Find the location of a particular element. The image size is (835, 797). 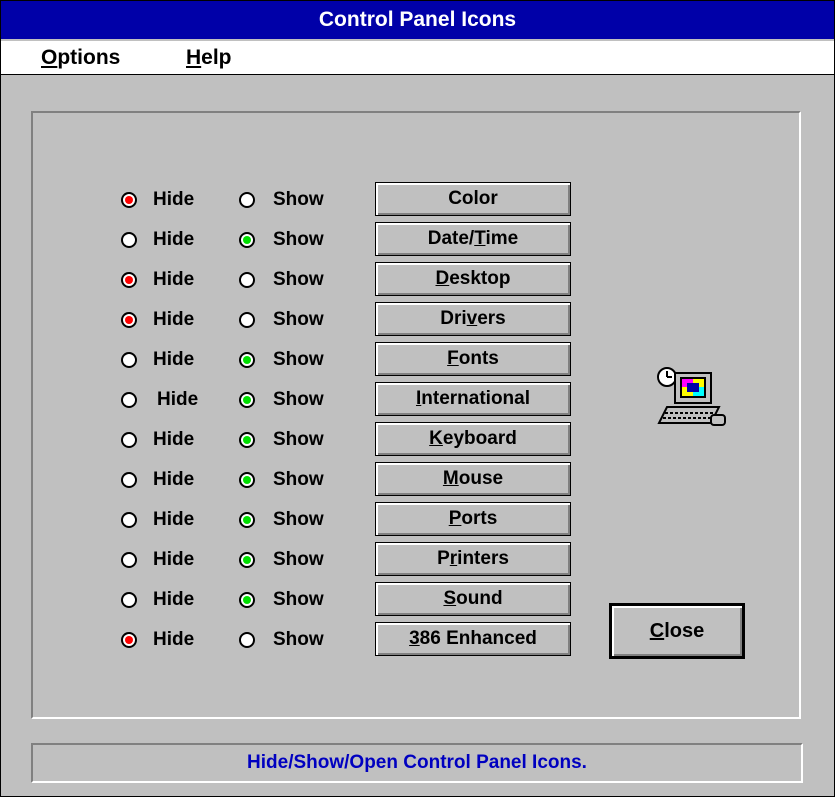

icon-row: Hide Show Color is located at coordinates (417, 200).